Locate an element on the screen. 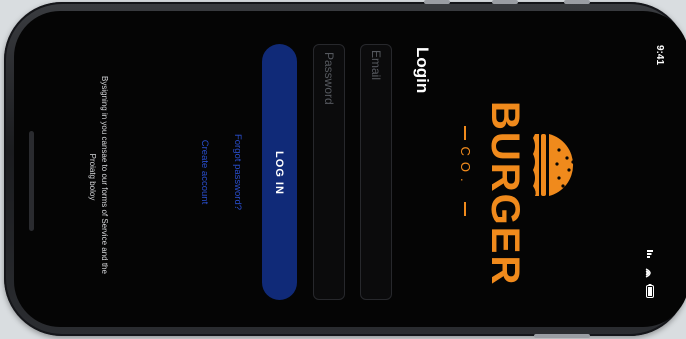  email-placeholder: Email is located at coordinates (376, 65).